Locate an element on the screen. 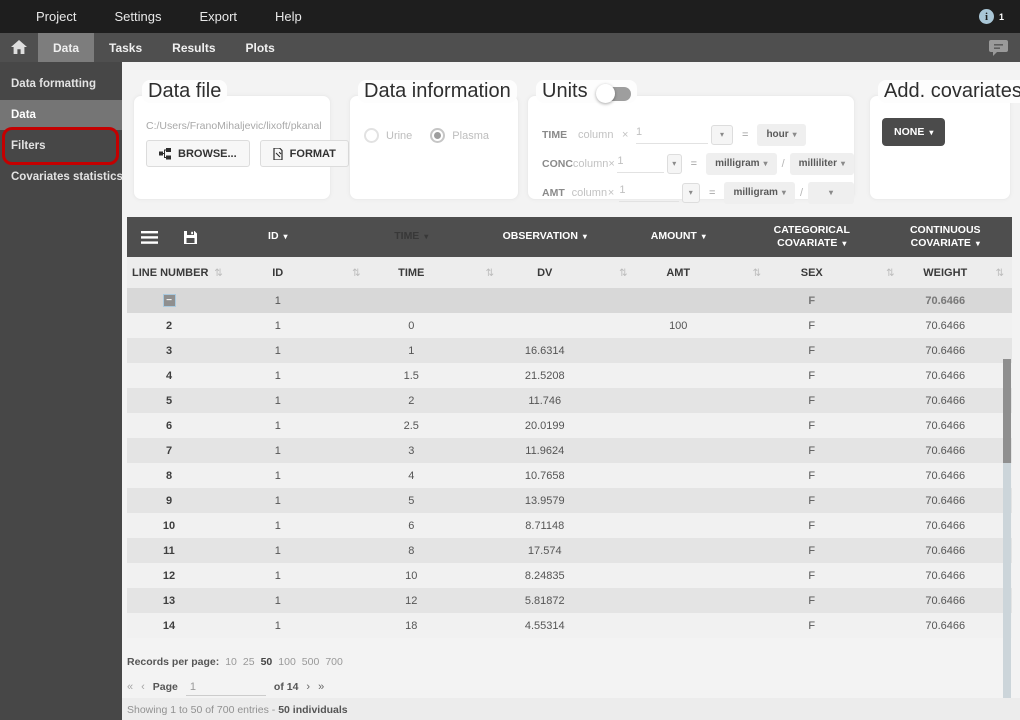 This screenshot has height=720, width=1020. table-row: 8 1 4 10.7658 F 70.6466 is located at coordinates (569, 475).